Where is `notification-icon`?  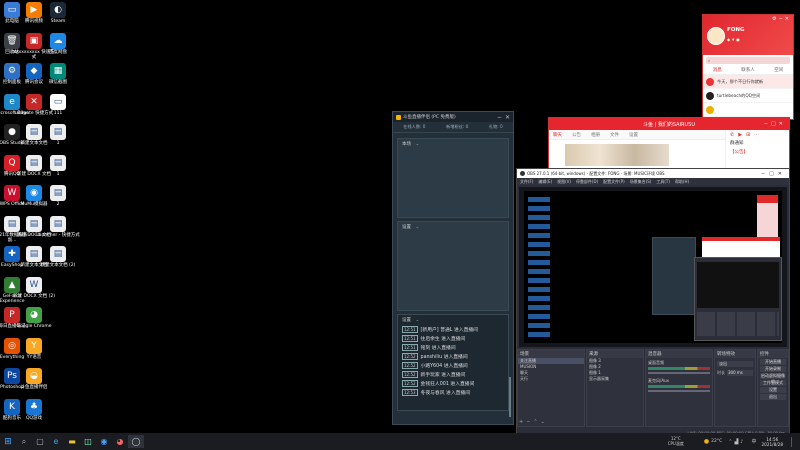 notification-icon is located at coordinates (795, 441).